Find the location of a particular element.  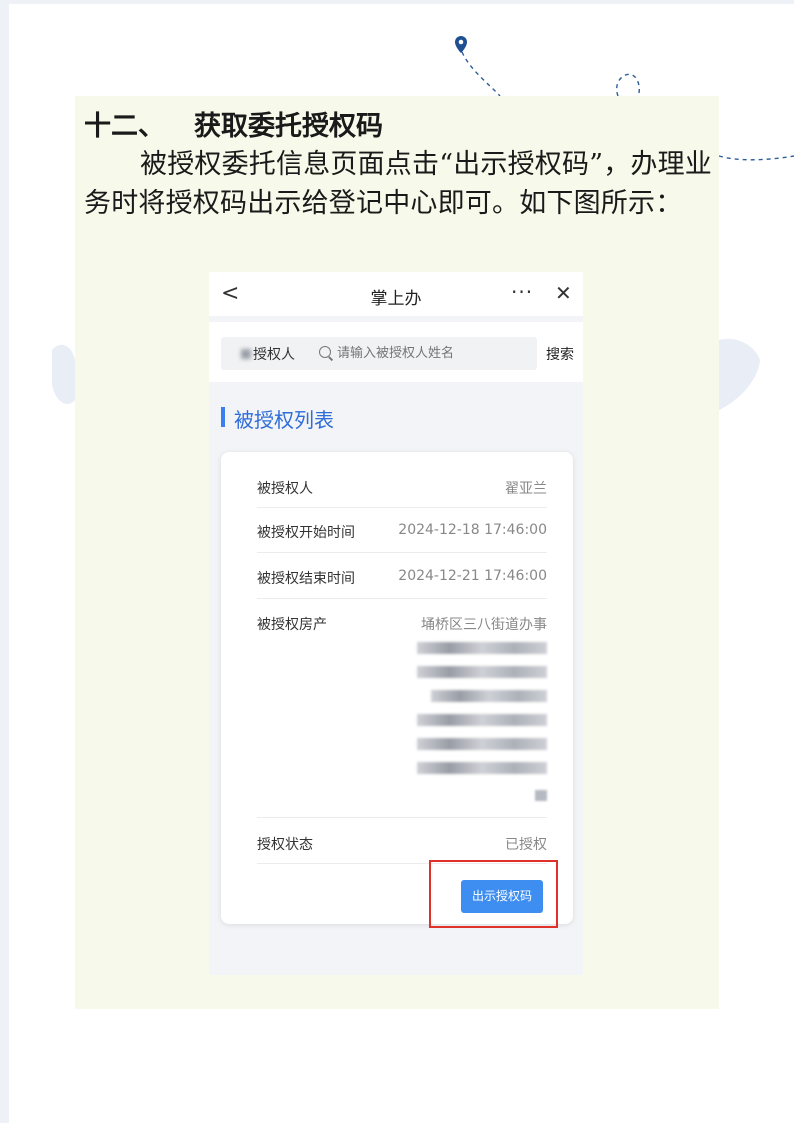

dashed-right-path is located at coordinates (756, 158).